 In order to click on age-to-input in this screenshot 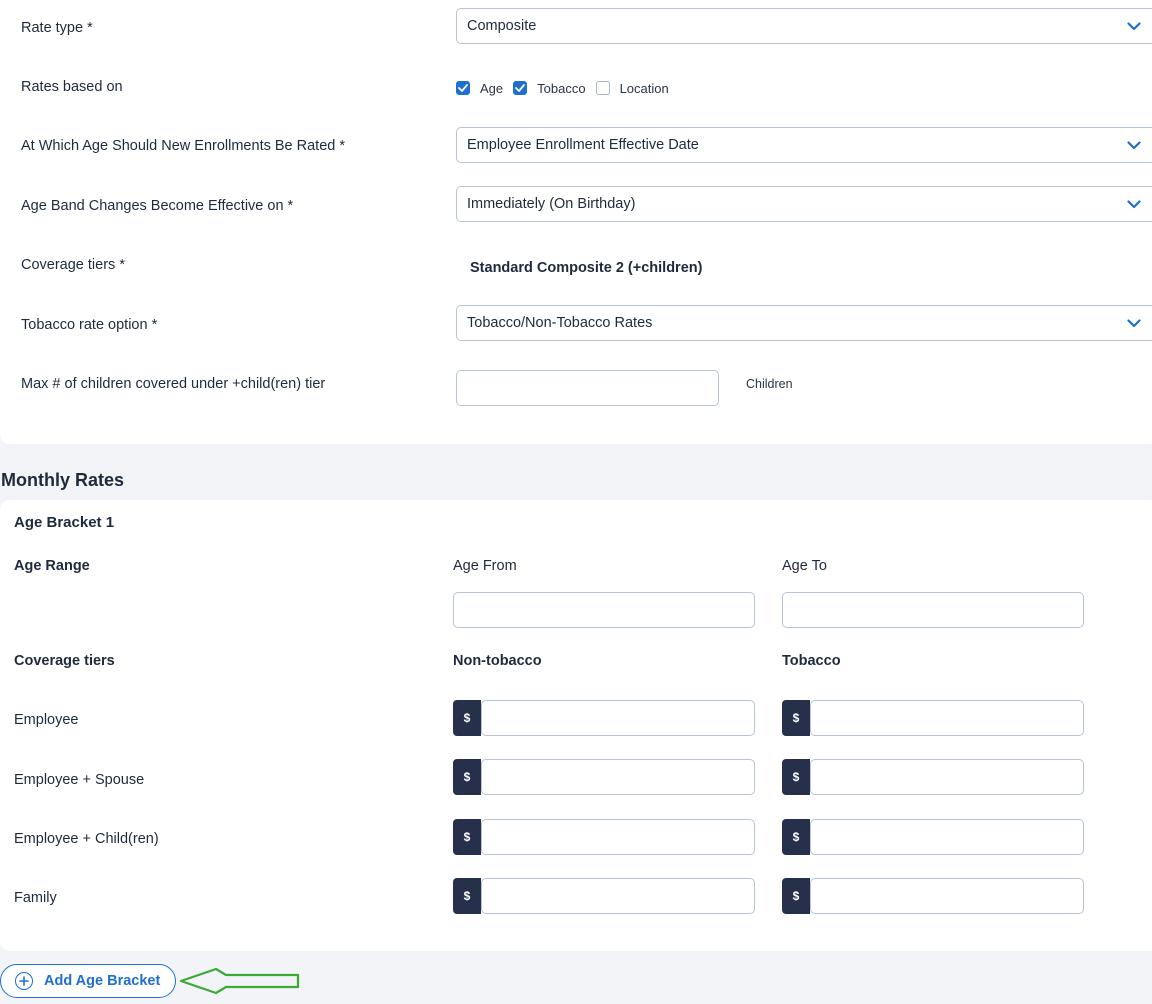, I will do `click(933, 610)`.